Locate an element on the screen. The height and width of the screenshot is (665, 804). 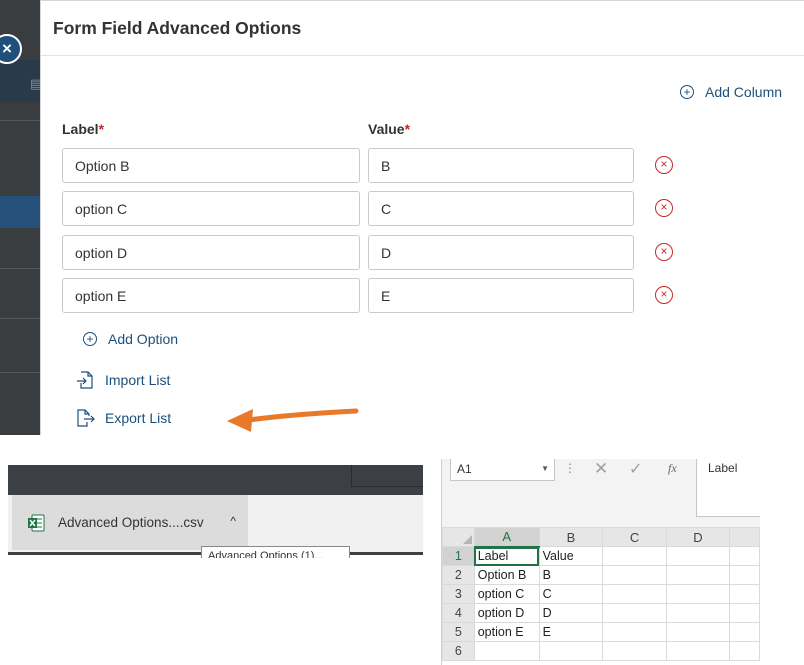
label-column-header: Label* is located at coordinates (83, 129).